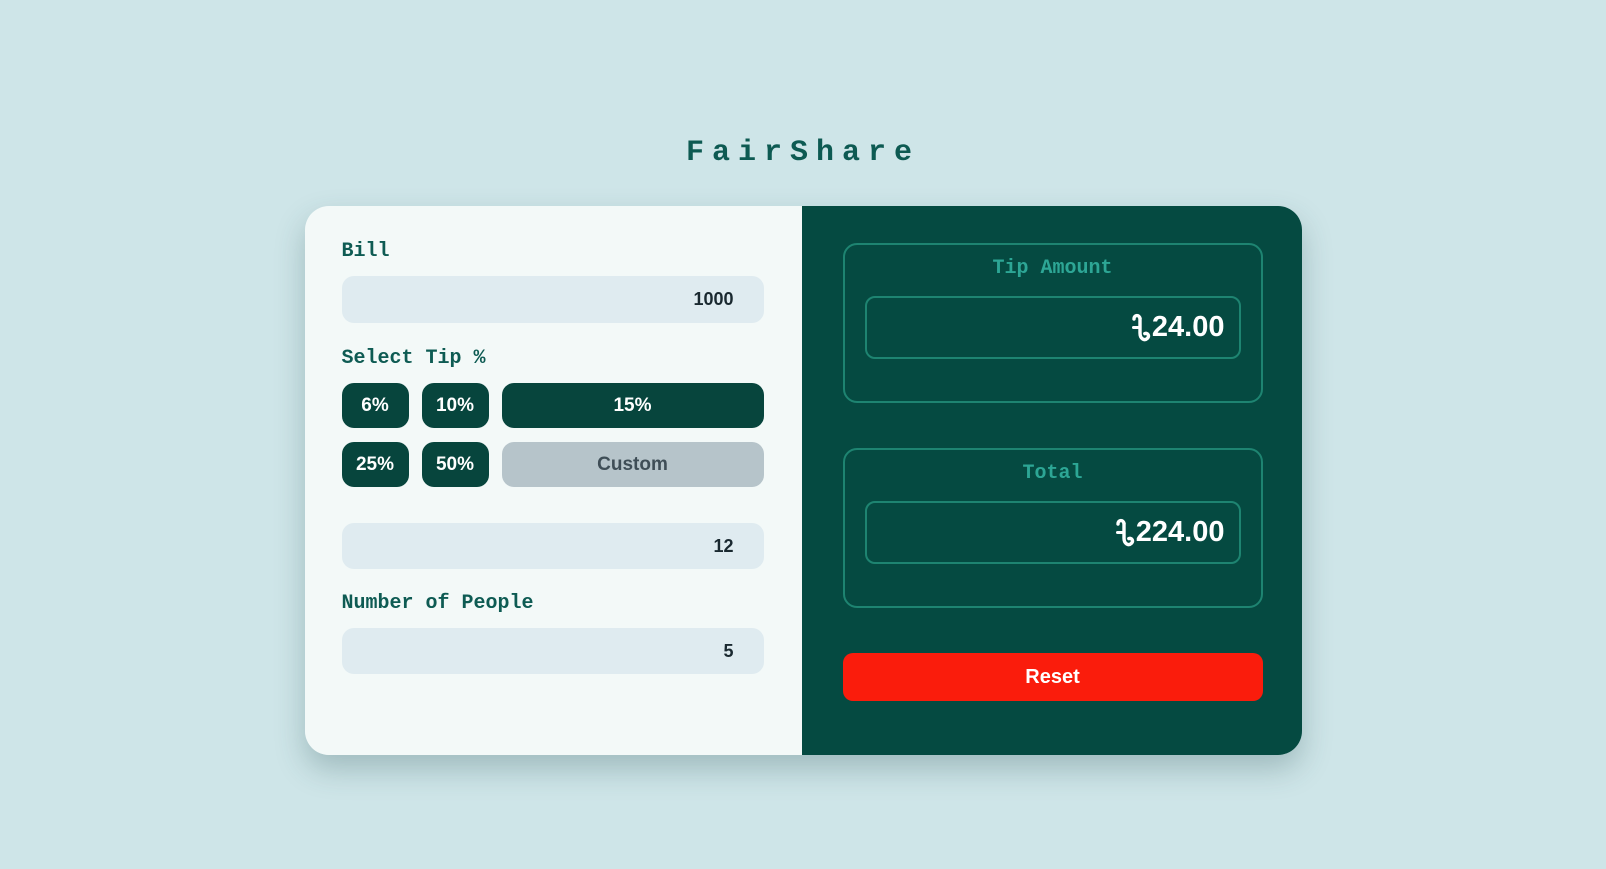  Describe the element at coordinates (375, 405) in the screenshot. I see `tip-button-6: 6%` at that location.